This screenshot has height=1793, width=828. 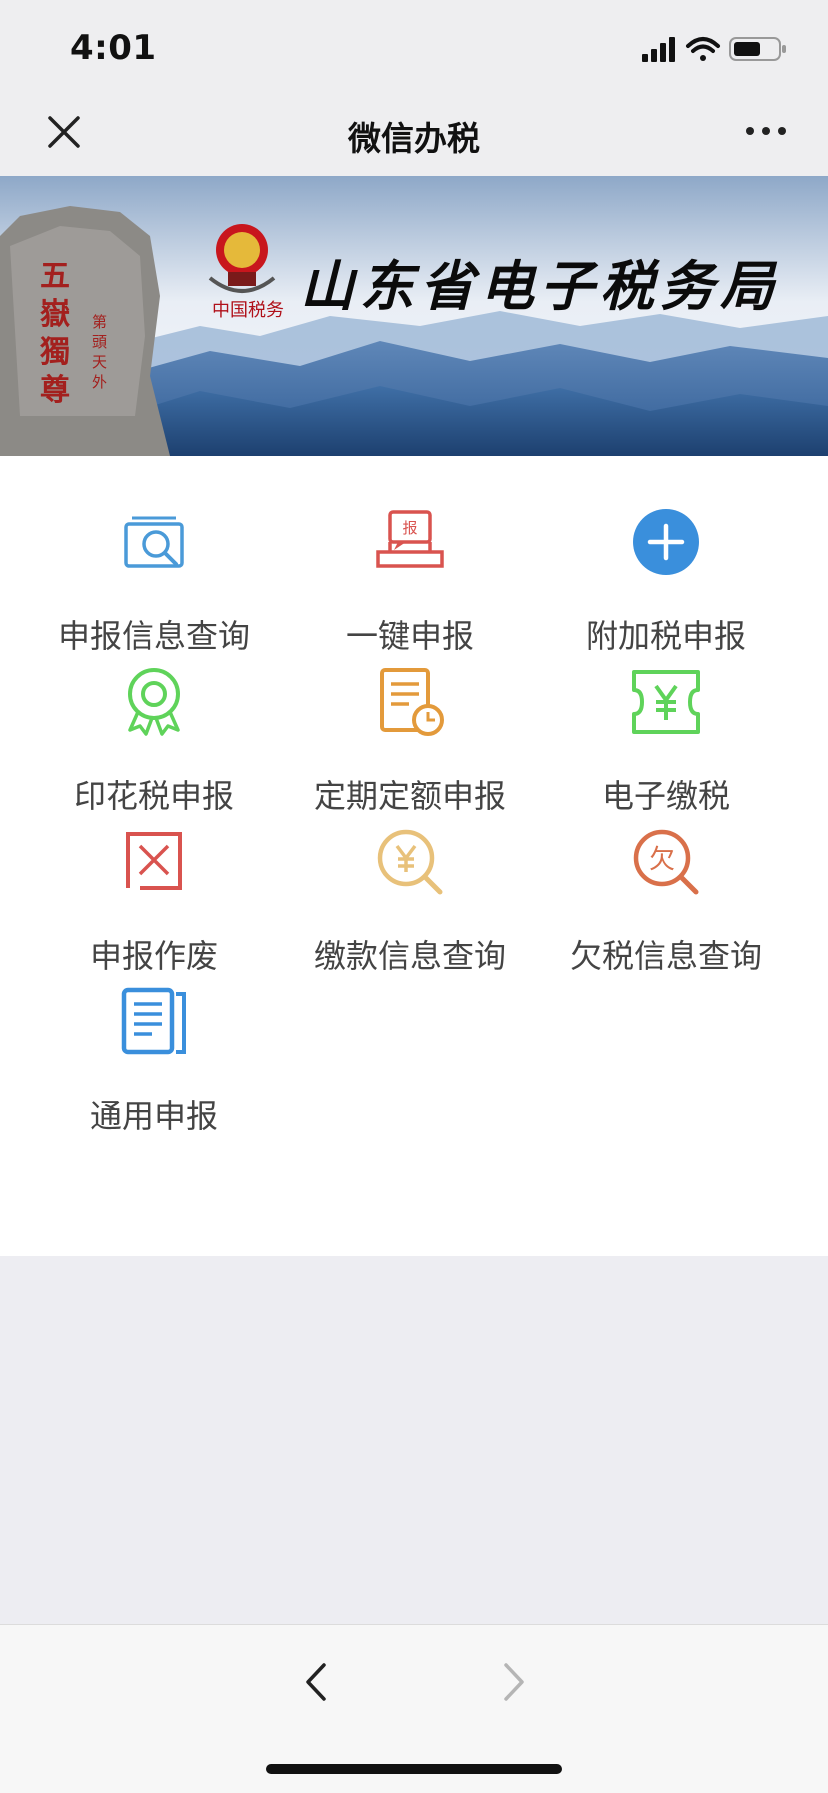 What do you see at coordinates (412, 702) in the screenshot?
I see `document-clock-icon` at bounding box center [412, 702].